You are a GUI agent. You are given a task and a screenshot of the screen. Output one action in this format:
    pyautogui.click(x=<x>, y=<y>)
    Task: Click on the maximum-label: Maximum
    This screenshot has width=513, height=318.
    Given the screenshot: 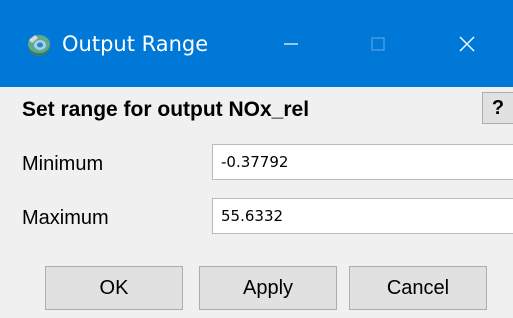 What is the action you would take?
    pyautogui.click(x=65, y=218)
    